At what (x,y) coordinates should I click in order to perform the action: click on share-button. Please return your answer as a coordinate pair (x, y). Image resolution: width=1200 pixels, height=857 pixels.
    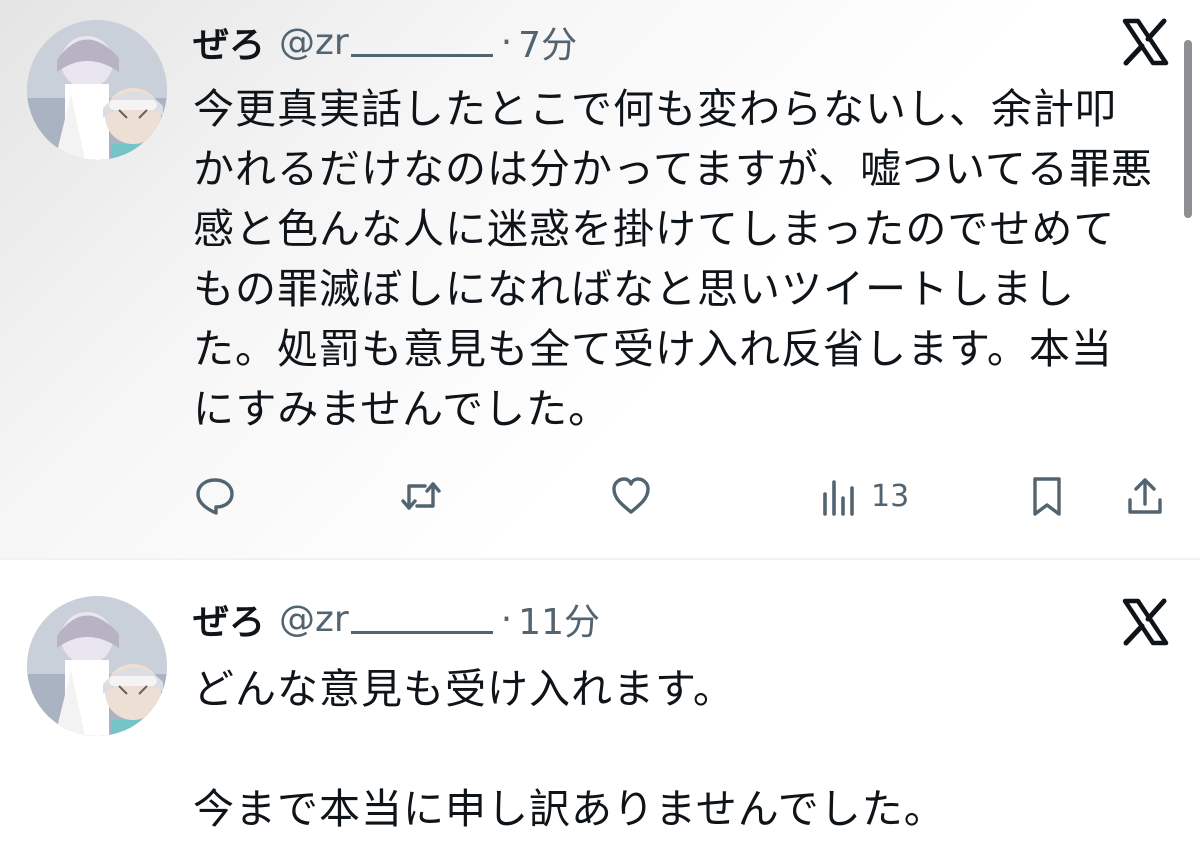
    Looking at the image, I should click on (1145, 496).